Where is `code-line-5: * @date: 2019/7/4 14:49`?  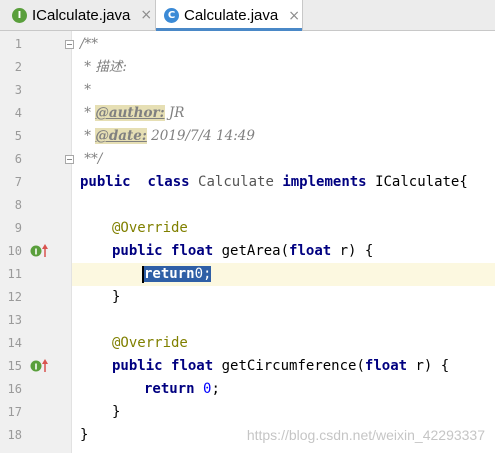 code-line-5: * @date: 2019/7/4 14:49 is located at coordinates (283, 136).